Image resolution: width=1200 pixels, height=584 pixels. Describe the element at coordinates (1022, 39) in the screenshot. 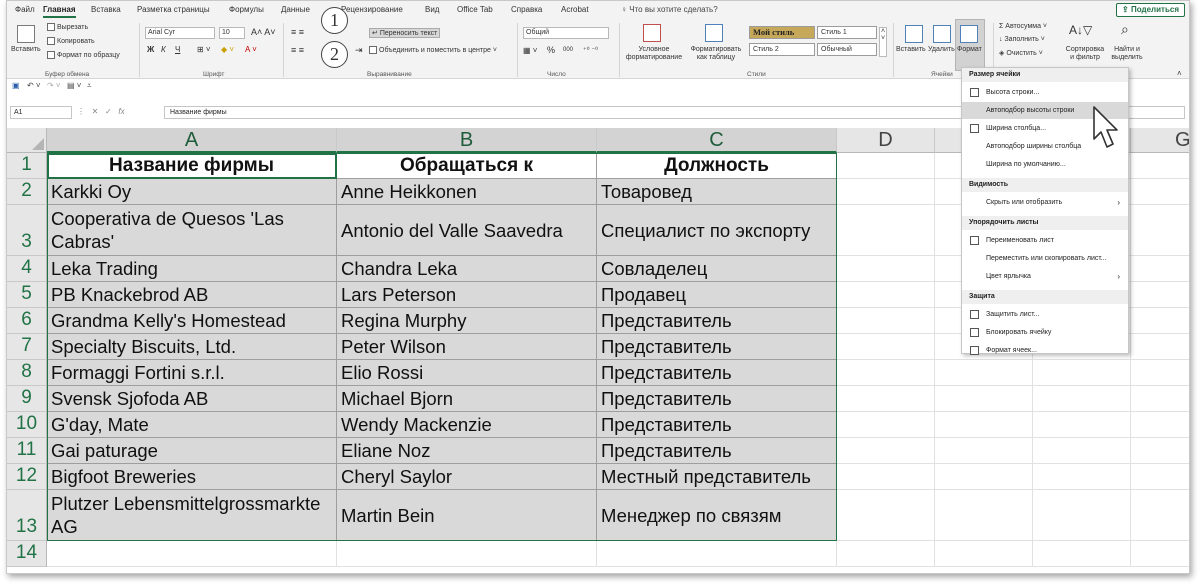

I see `fill-button: ↓ Заполнить ˅` at that location.